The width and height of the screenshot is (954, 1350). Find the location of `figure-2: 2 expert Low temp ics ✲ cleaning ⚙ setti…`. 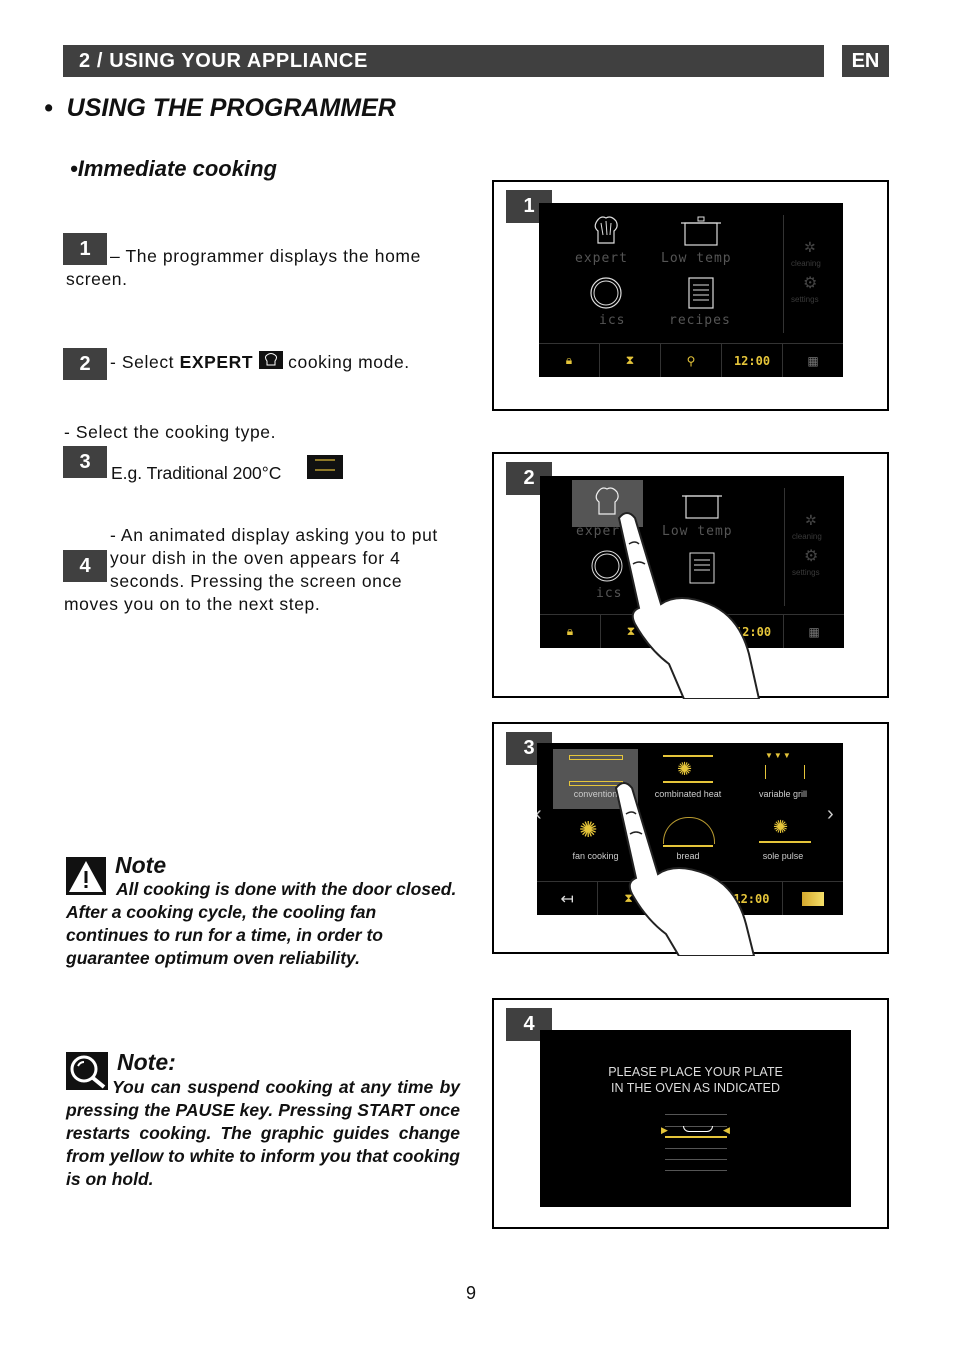

figure-2: 2 expert Low temp ics ✲ cleaning ⚙ setti… is located at coordinates (690, 575).